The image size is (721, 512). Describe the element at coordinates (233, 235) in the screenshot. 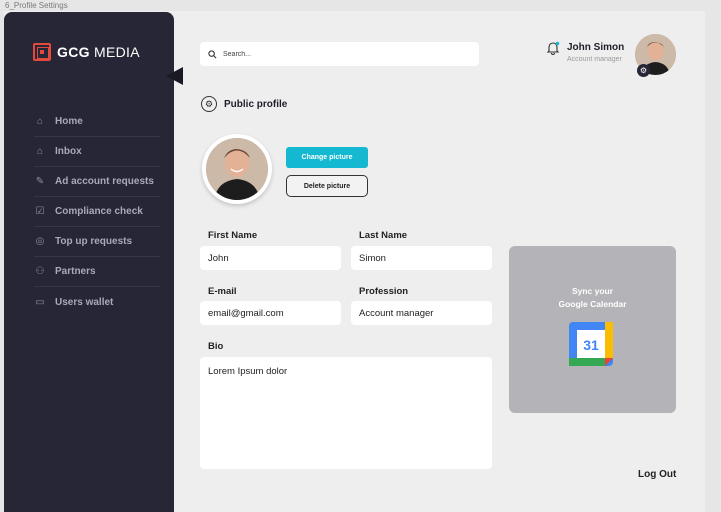

I see `first-name-label: First Name` at that location.